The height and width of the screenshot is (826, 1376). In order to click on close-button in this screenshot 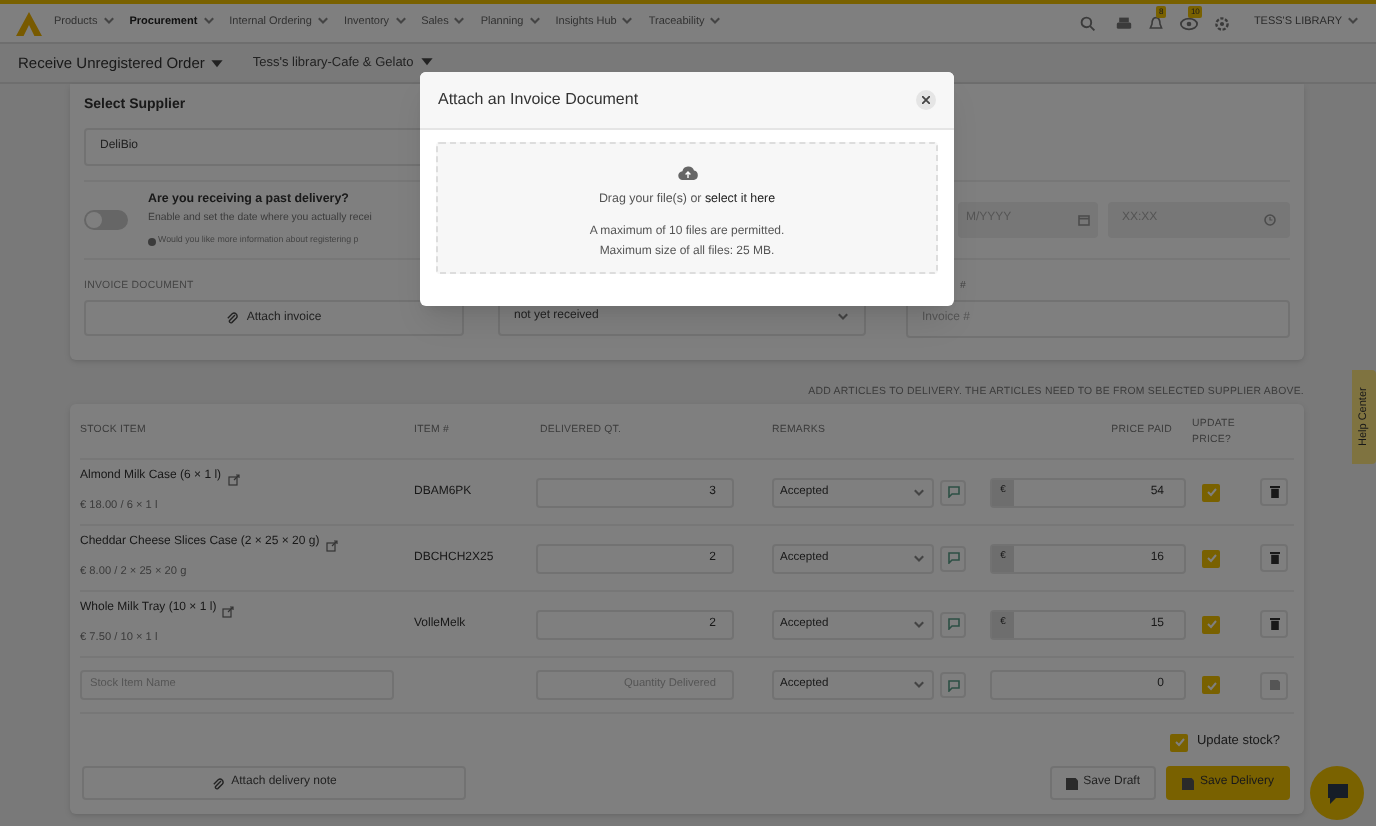, I will do `click(926, 100)`.